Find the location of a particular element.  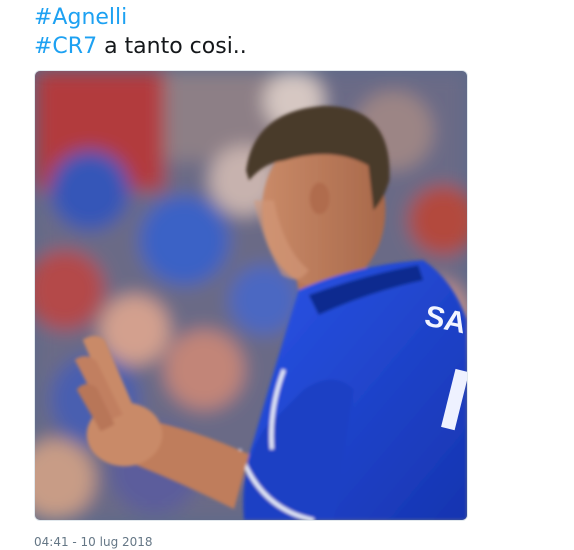

tweet-line-1: #Agnelli is located at coordinates (140, 17).